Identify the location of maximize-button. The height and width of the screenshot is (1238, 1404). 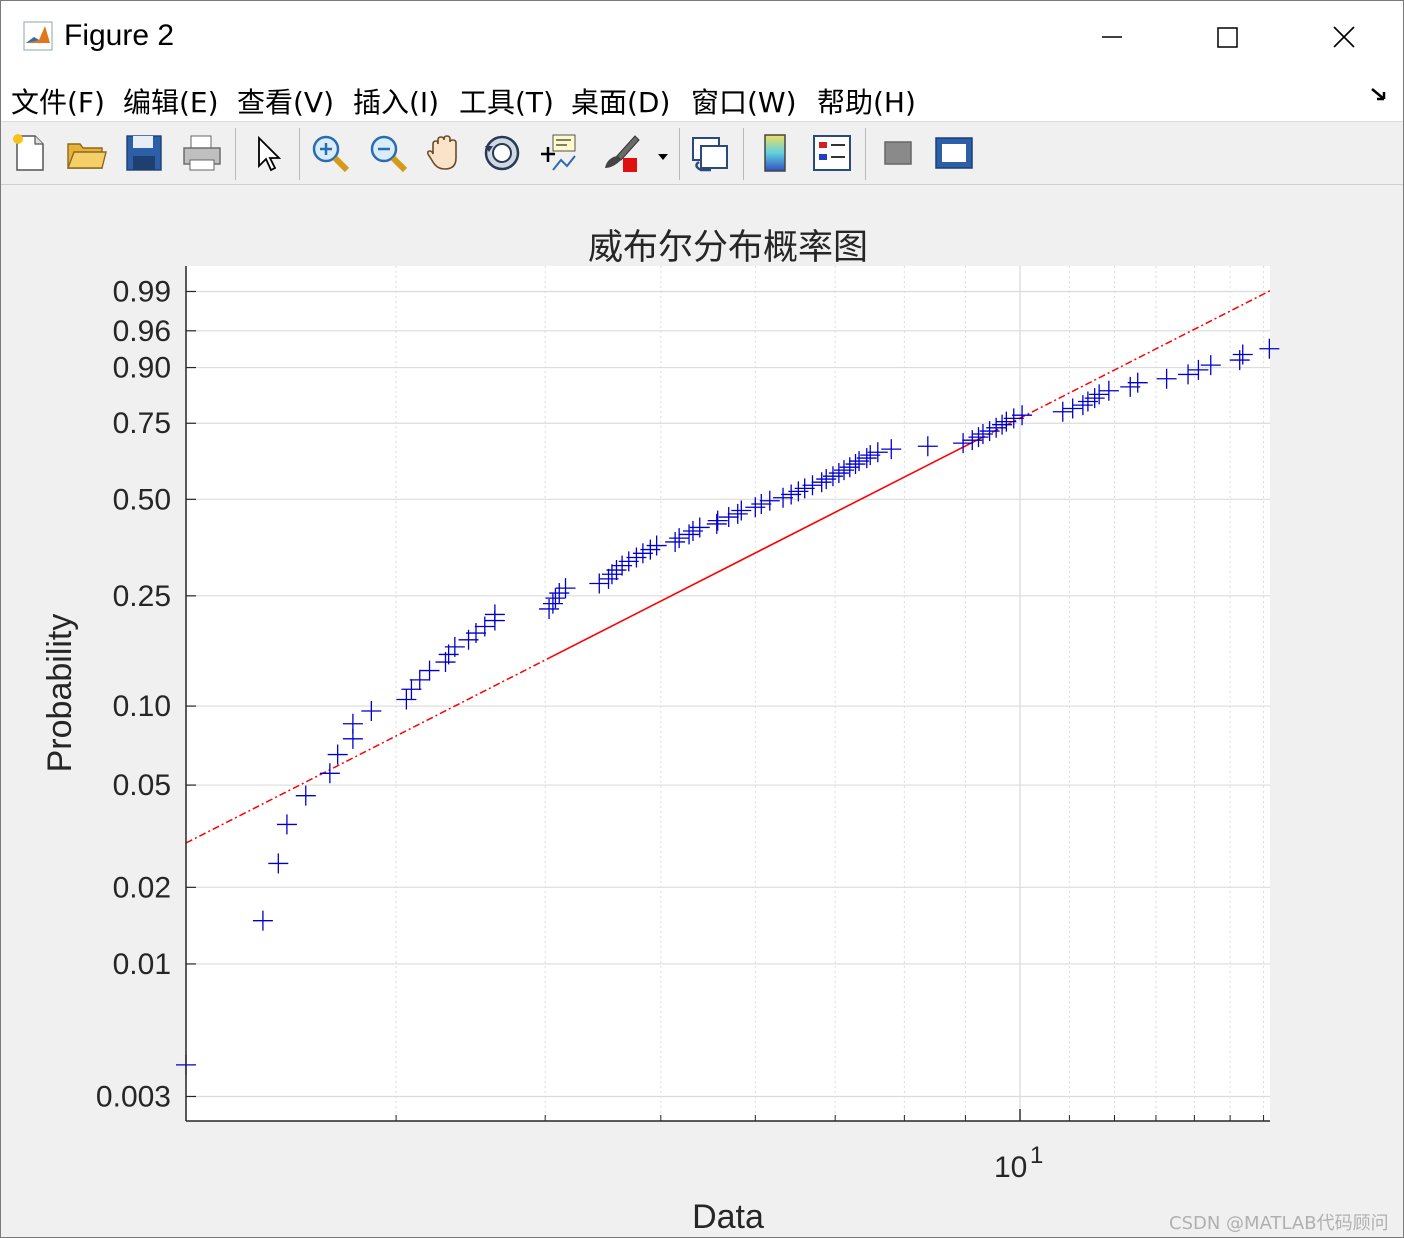
(1228, 37).